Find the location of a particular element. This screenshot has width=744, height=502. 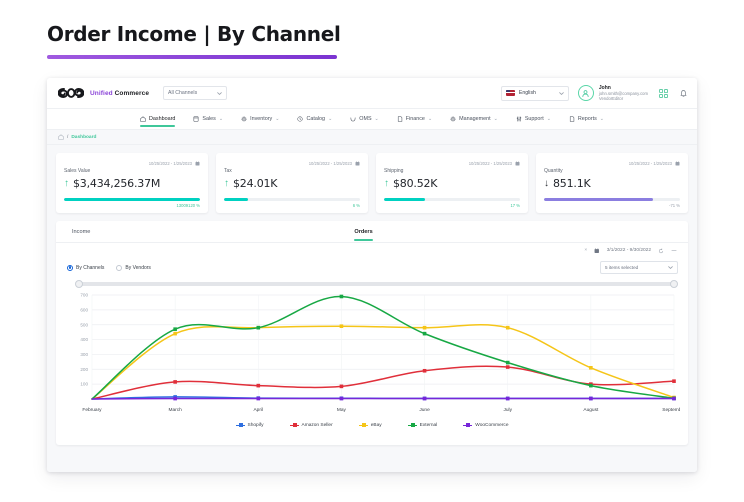

tab-label: Income is located at coordinates (81, 231).